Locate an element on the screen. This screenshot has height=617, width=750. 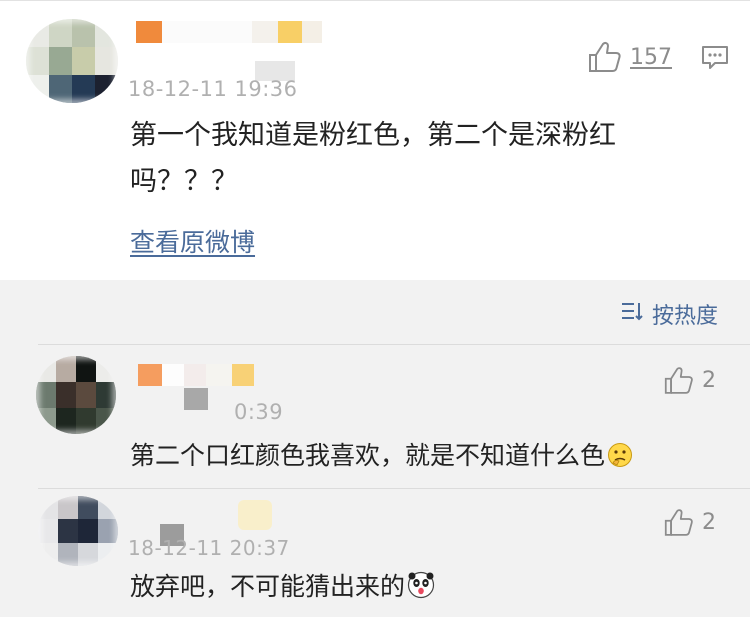
like-button: 157 is located at coordinates (630, 57).